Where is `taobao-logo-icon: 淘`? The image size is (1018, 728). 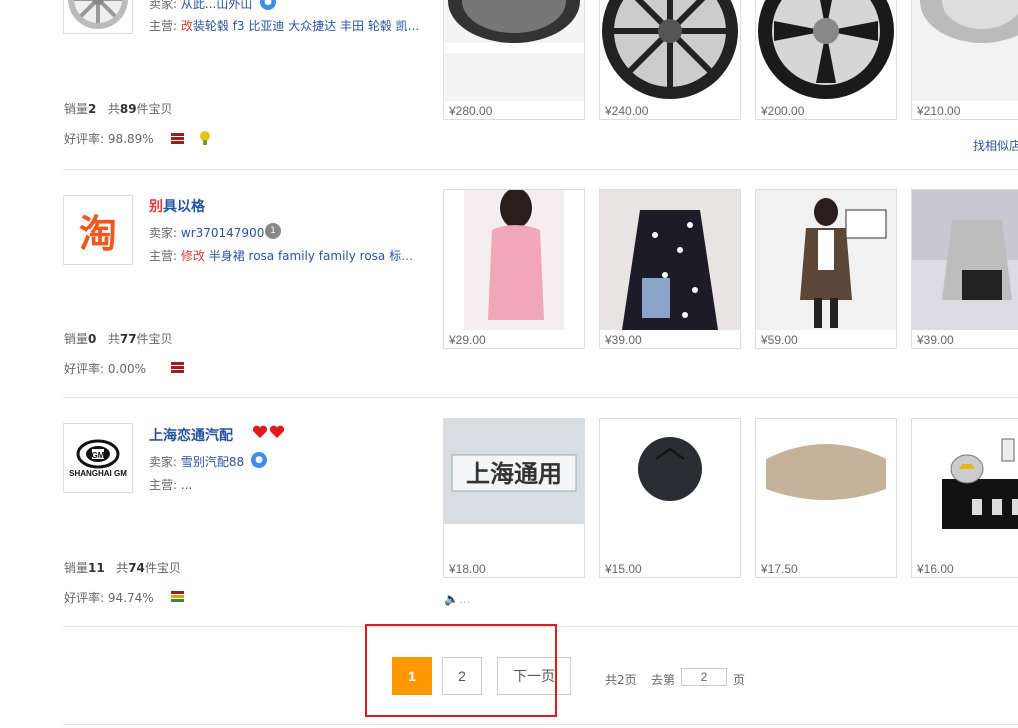
taobao-logo-icon: 淘 is located at coordinates (97, 233).